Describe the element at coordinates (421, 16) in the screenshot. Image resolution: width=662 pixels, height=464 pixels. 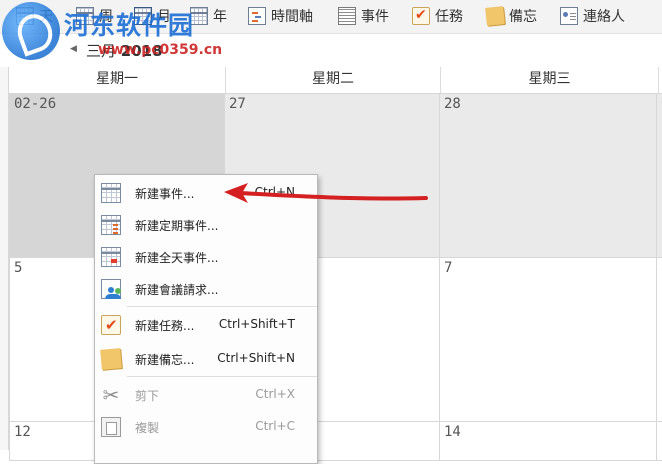
I see `task-icon` at that location.